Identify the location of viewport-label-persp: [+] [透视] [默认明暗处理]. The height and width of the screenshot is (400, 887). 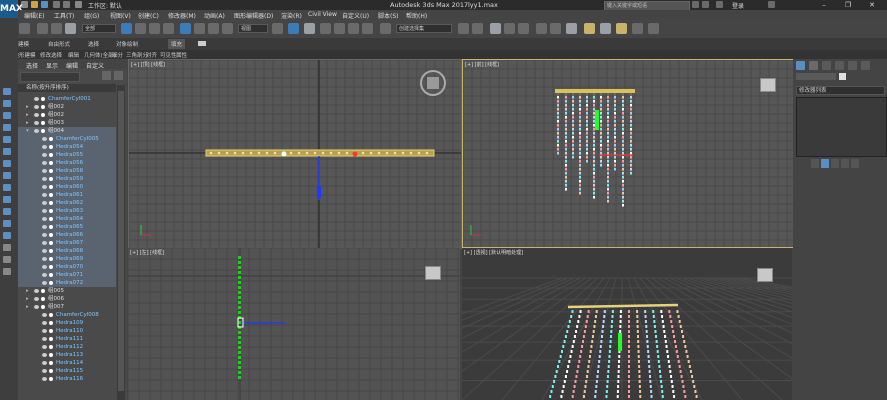
(493, 252).